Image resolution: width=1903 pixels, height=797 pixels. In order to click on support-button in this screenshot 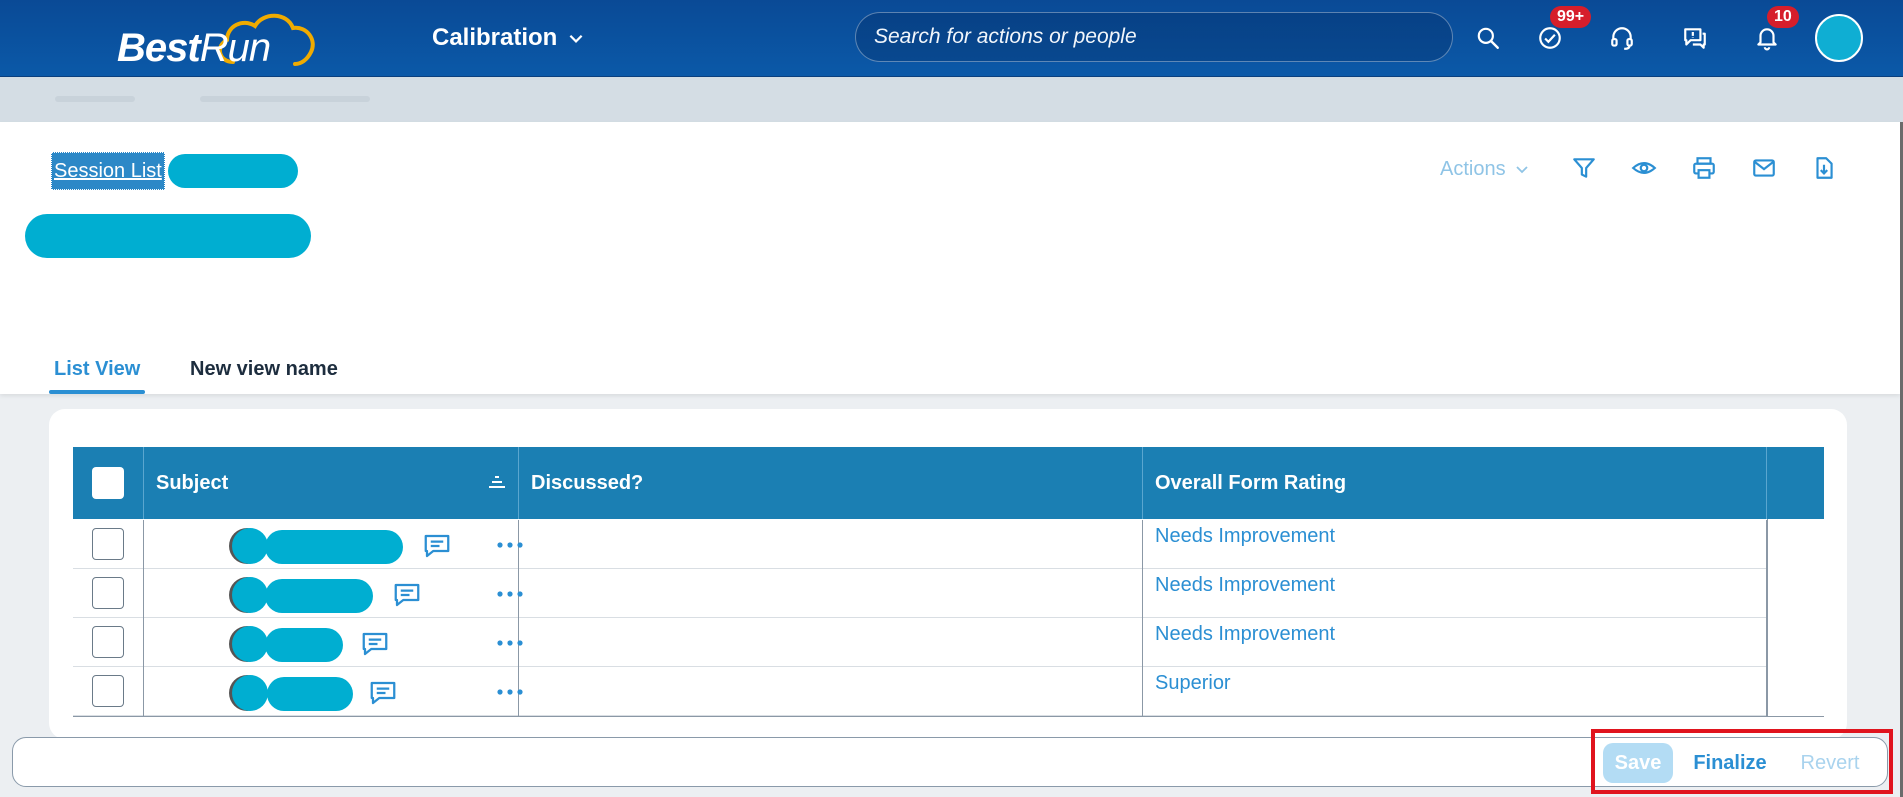, I will do `click(1622, 38)`.